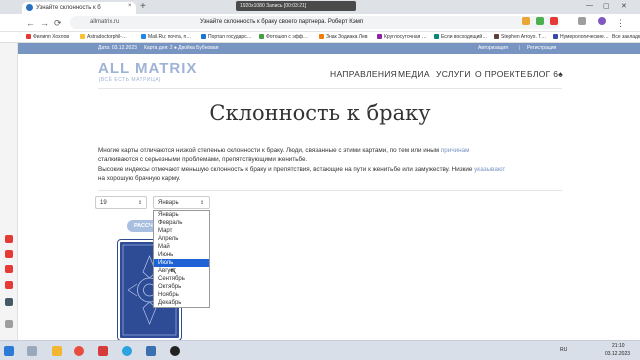 The height and width of the screenshot is (360, 640). What do you see at coordinates (330, 88) in the screenshot?
I see `header-divider` at bounding box center [330, 88].